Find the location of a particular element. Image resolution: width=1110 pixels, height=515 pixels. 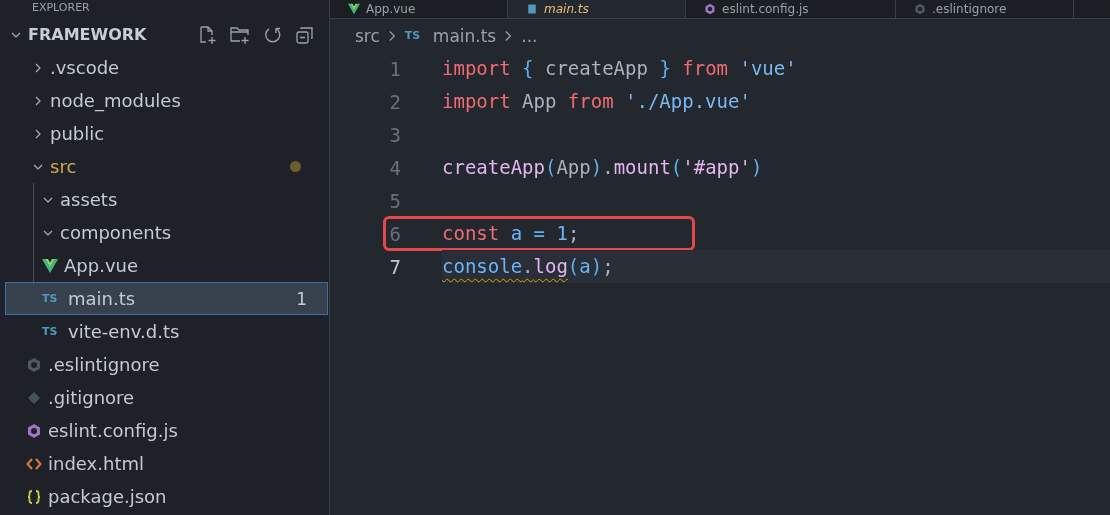

file-item: package.json is located at coordinates (166, 496).